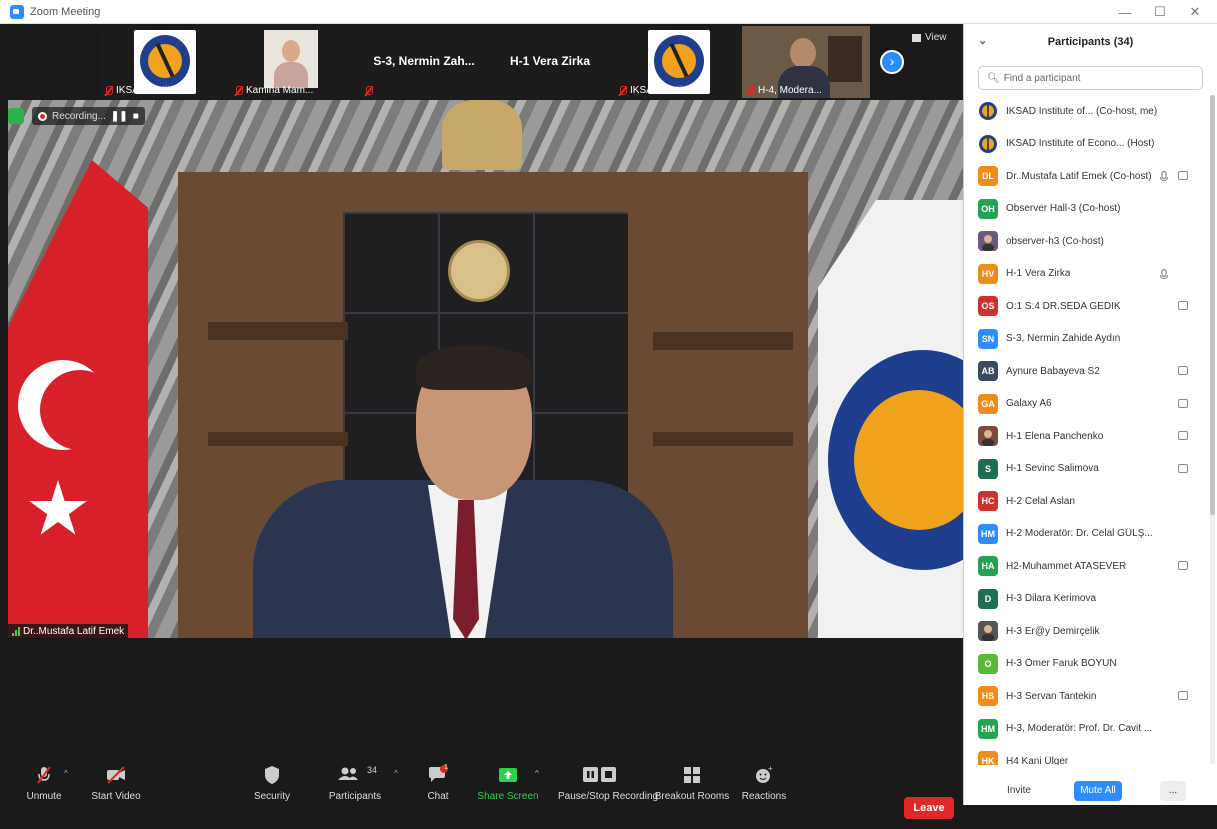 Image resolution: width=1217 pixels, height=829 pixels. I want to click on participant-row: DL Dr..Mustafa Latif Emek (Co-host), so click(1086, 176).